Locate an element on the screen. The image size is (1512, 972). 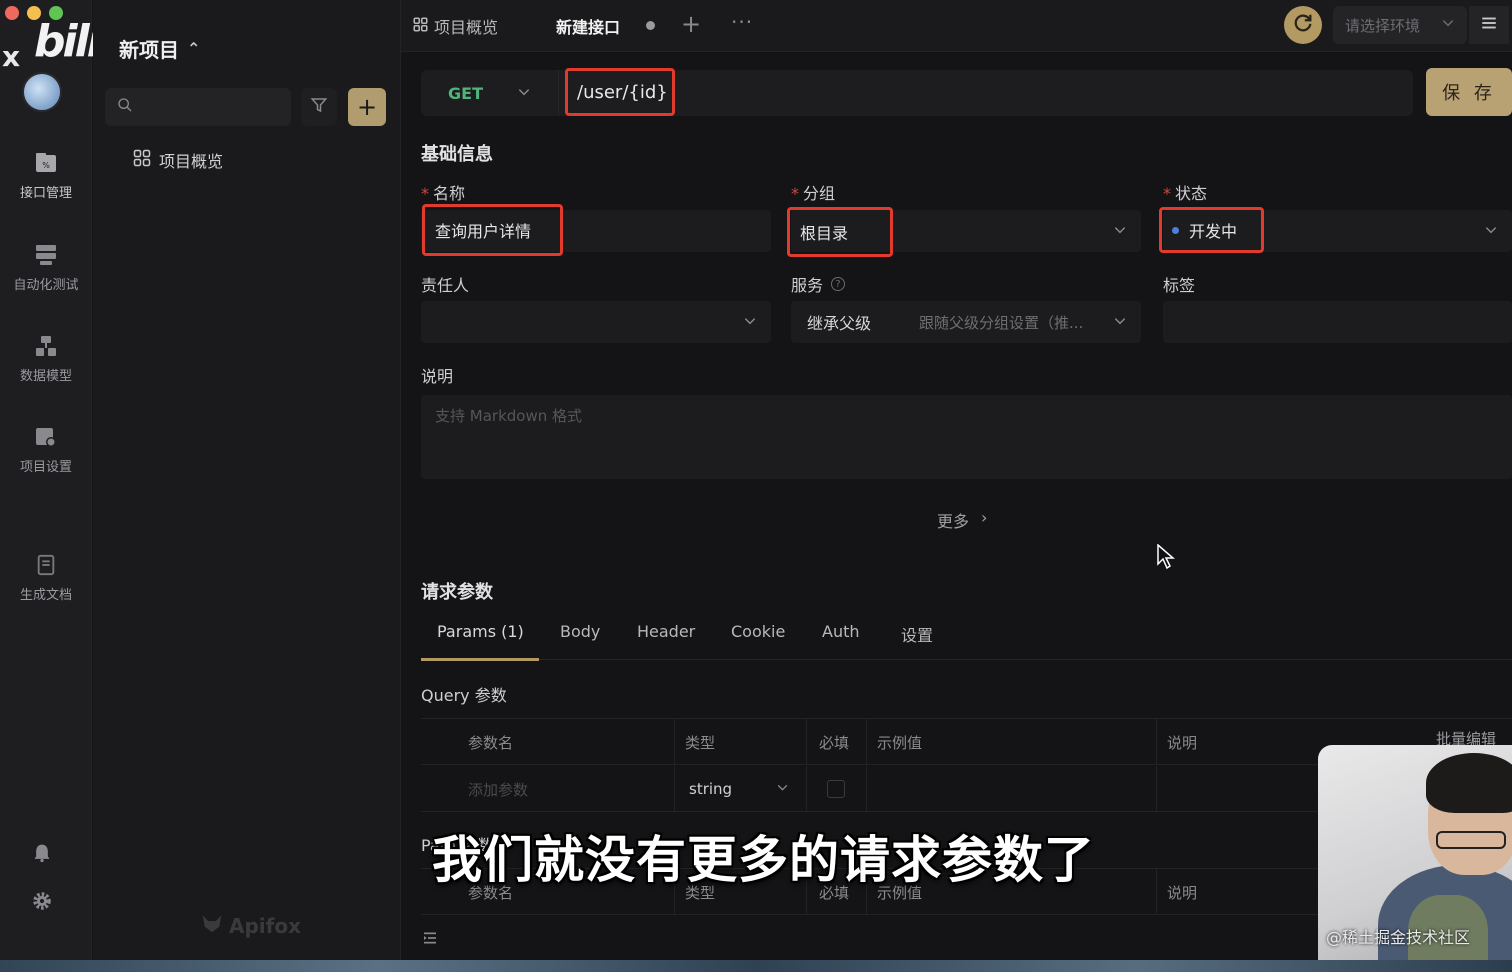
save-button: 保 存 is located at coordinates (1469, 92).